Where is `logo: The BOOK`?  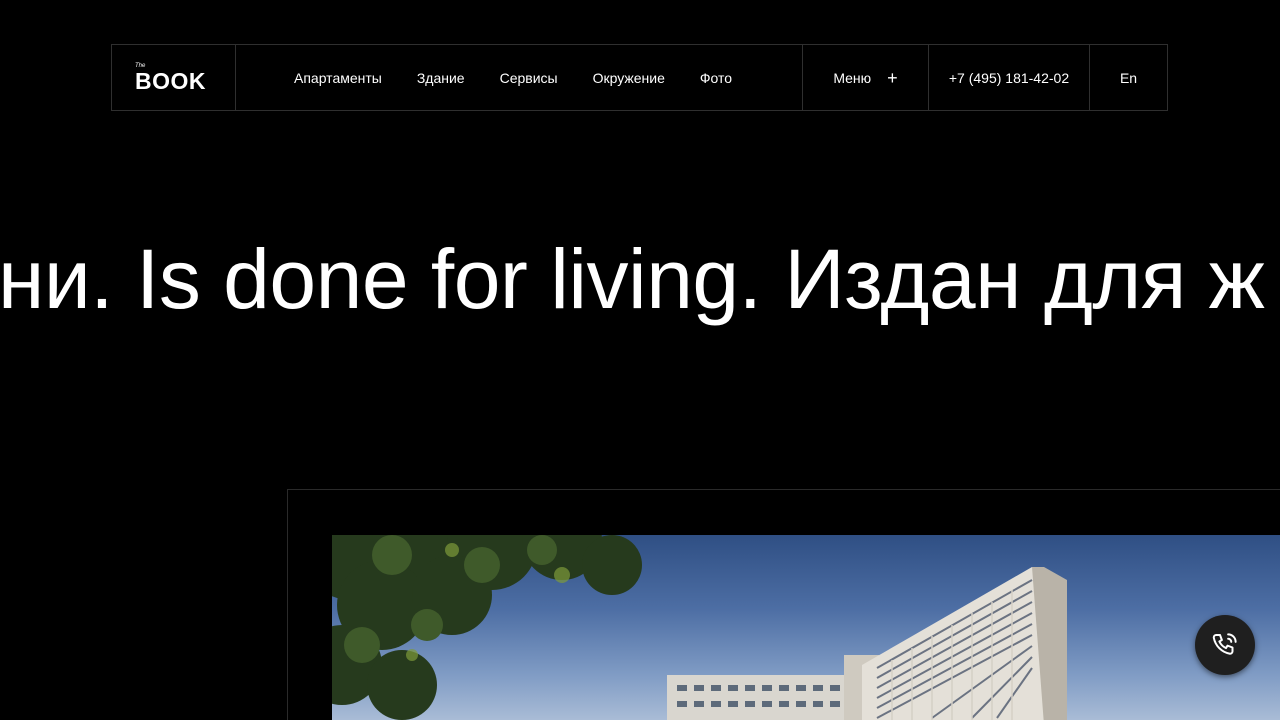 logo: The BOOK is located at coordinates (174, 77).